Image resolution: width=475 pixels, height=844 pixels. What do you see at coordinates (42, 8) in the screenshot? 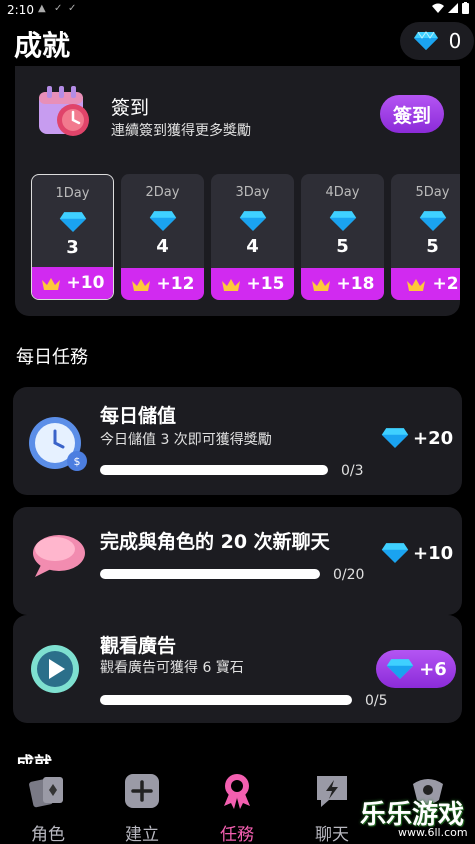
I see `notification-icon: ▲` at bounding box center [42, 8].